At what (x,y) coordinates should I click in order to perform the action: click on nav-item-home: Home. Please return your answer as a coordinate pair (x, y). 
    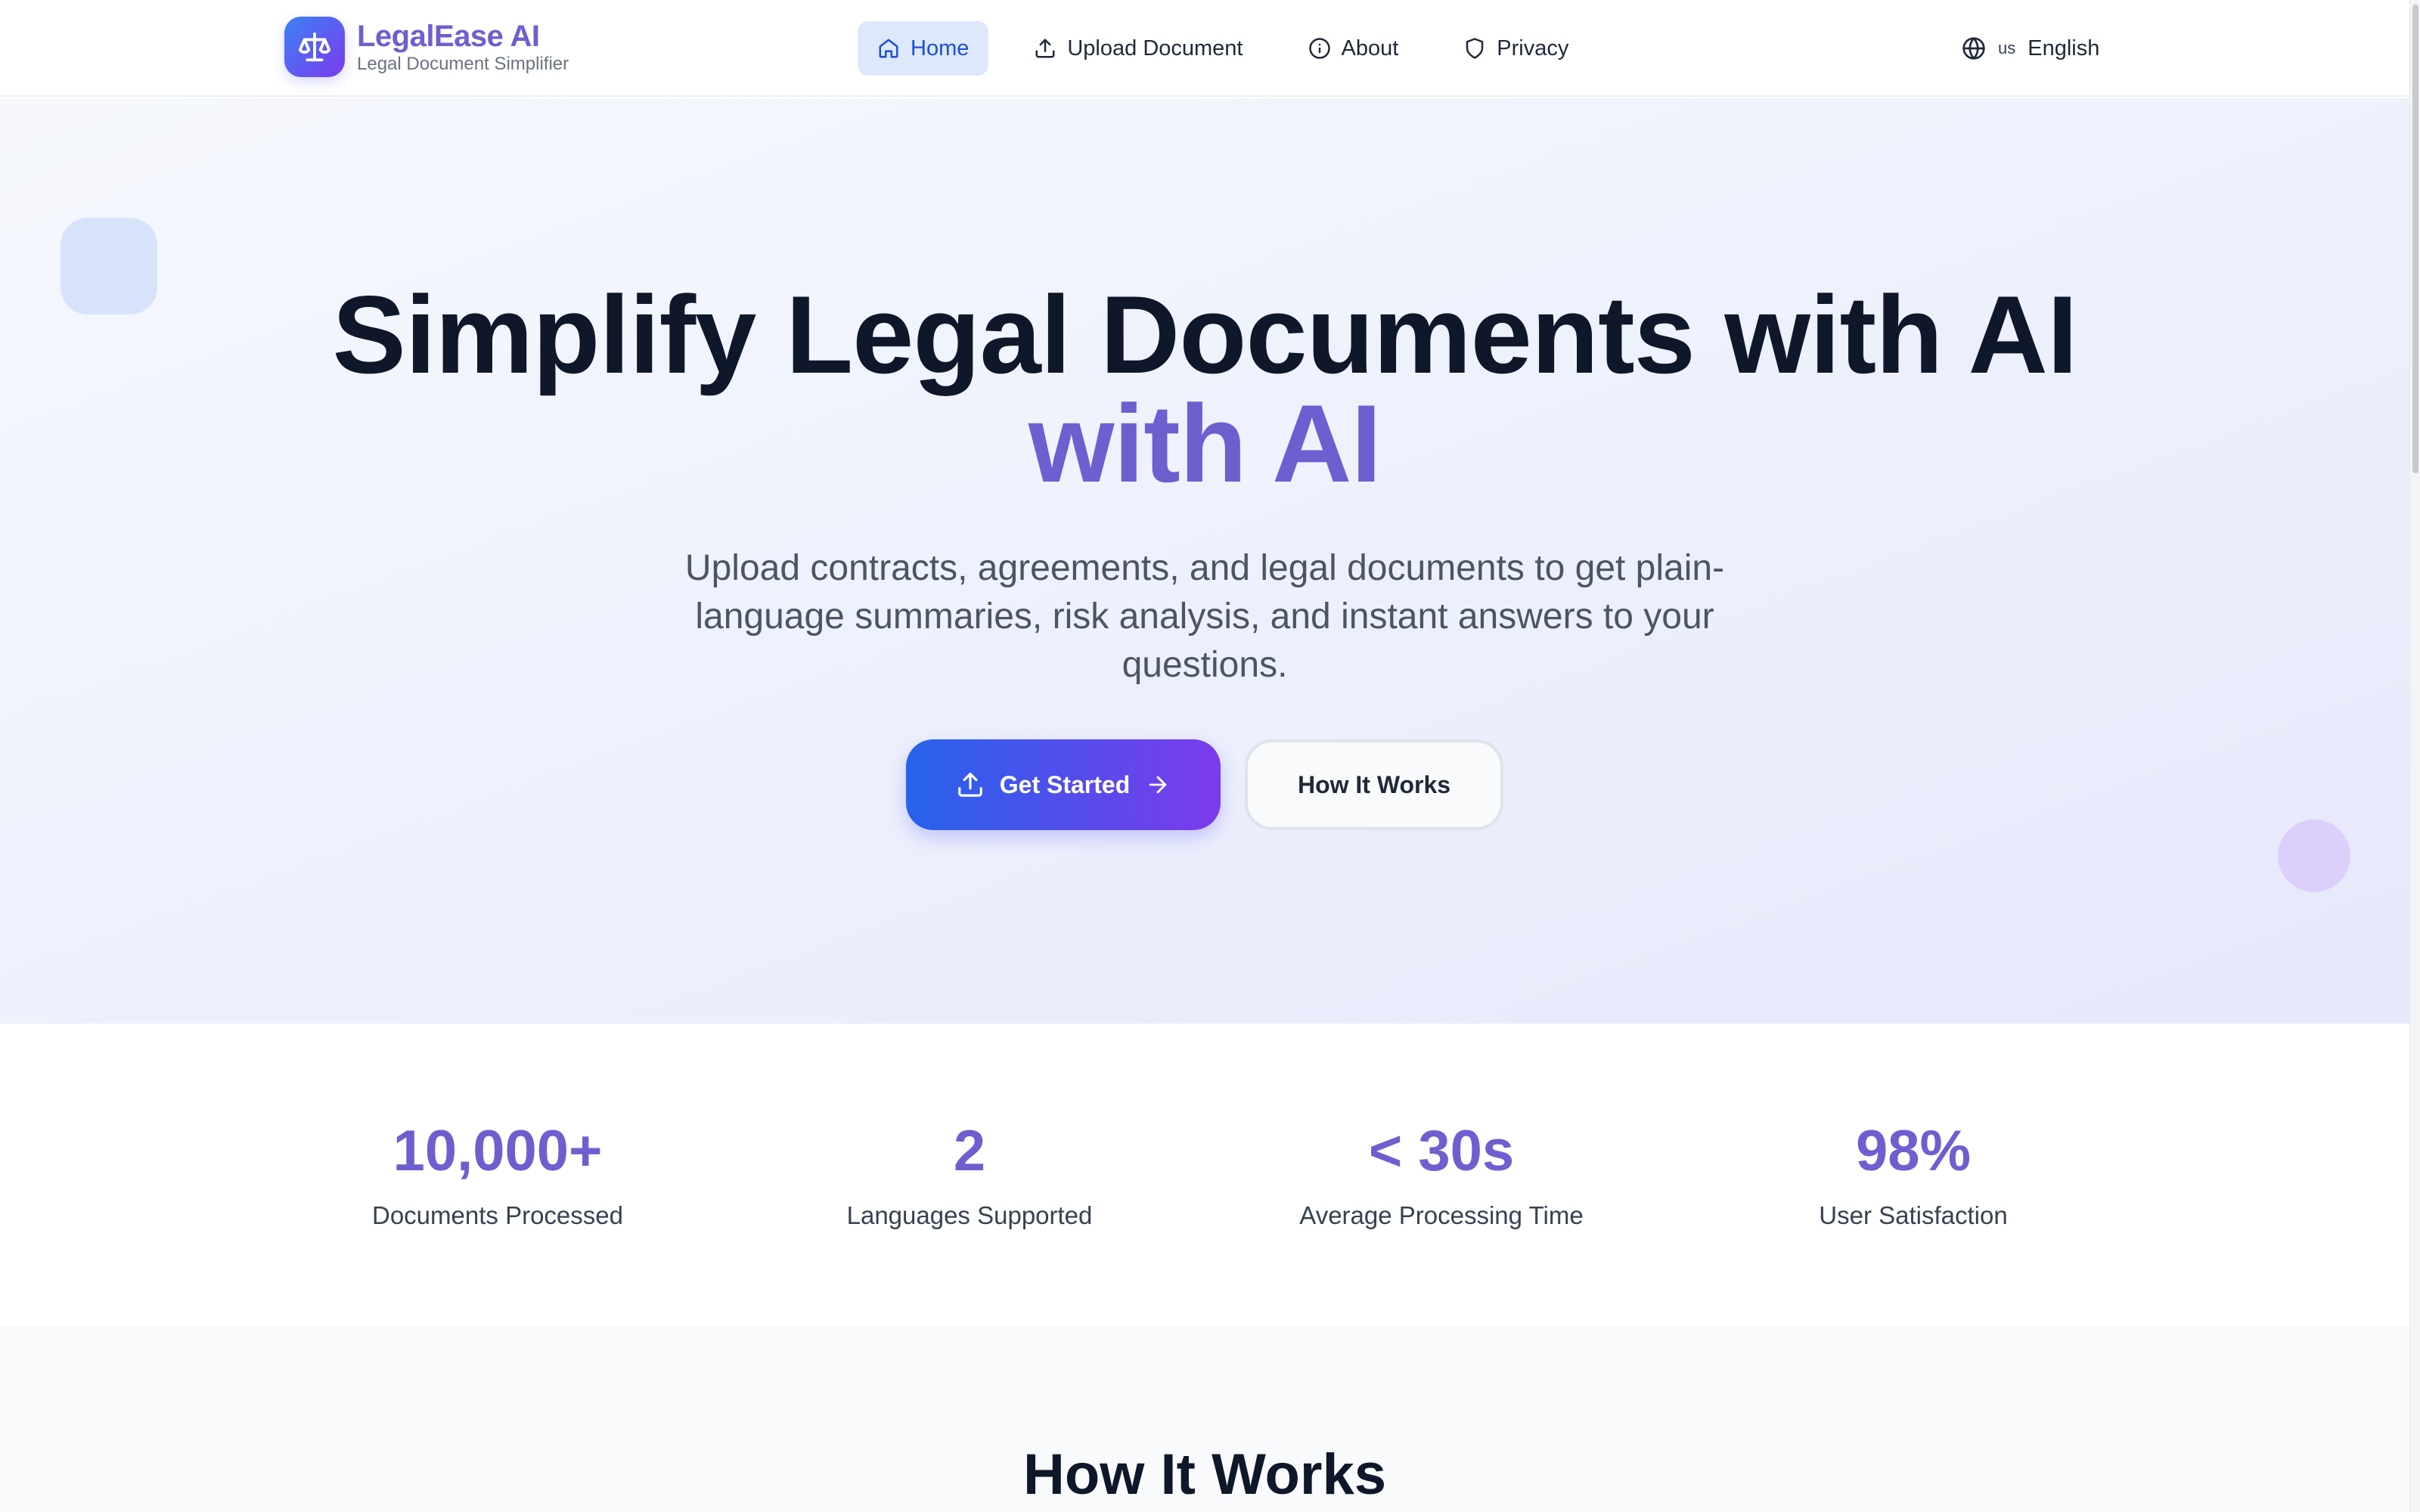
    Looking at the image, I should click on (923, 48).